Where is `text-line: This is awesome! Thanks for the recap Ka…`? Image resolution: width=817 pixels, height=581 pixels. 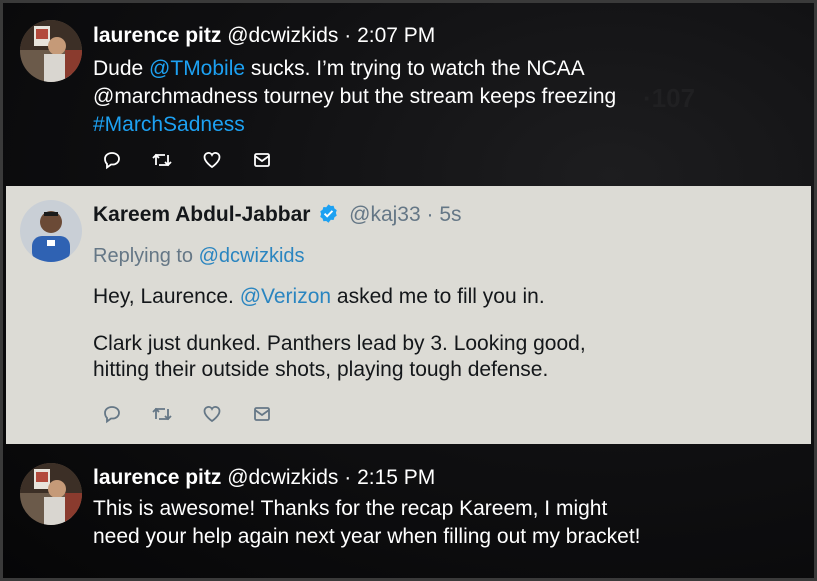 text-line: This is awesome! Thanks for the recap Ka… is located at coordinates (350, 508).